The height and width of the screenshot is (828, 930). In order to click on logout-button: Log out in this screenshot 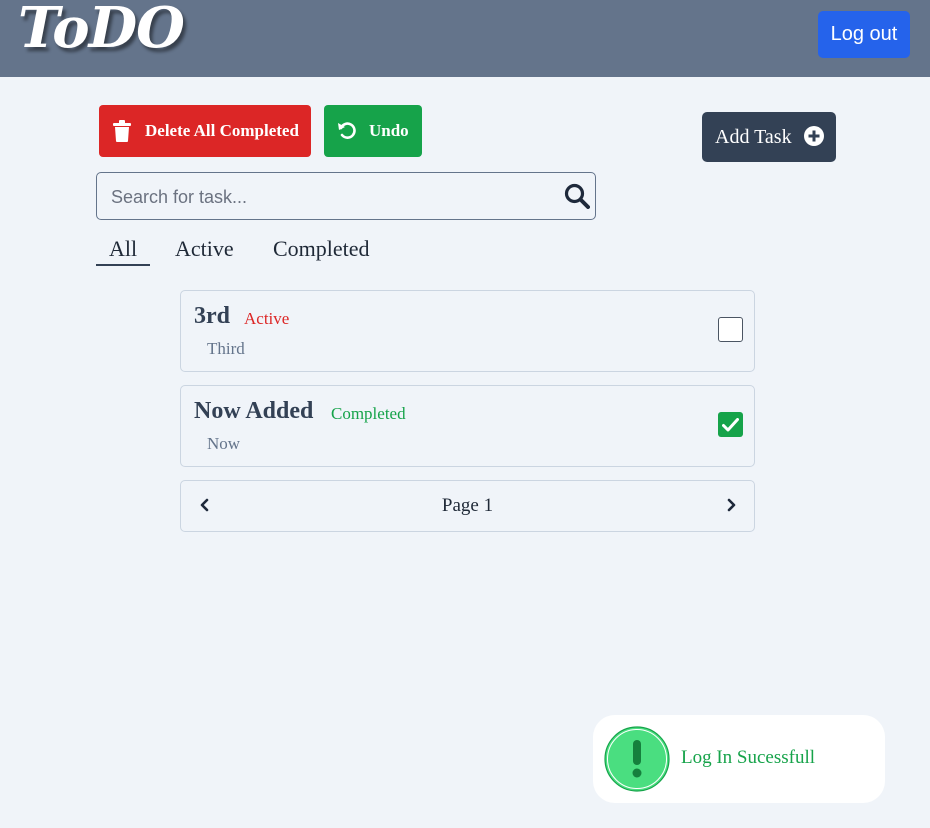, I will do `click(864, 34)`.